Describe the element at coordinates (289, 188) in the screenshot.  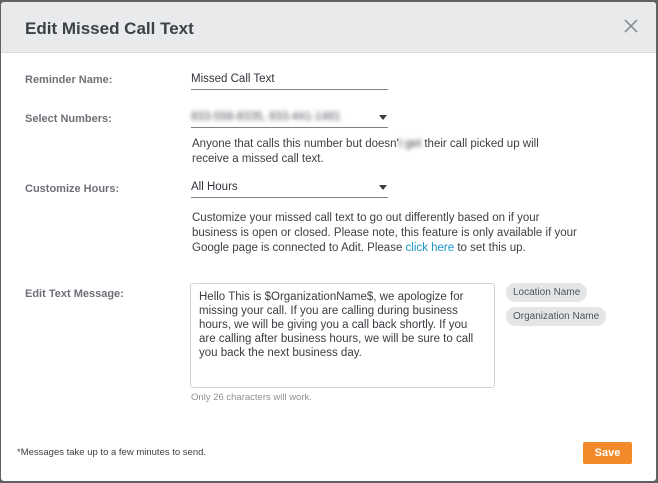
I see `customize-hours-dropdown: All Hours` at that location.